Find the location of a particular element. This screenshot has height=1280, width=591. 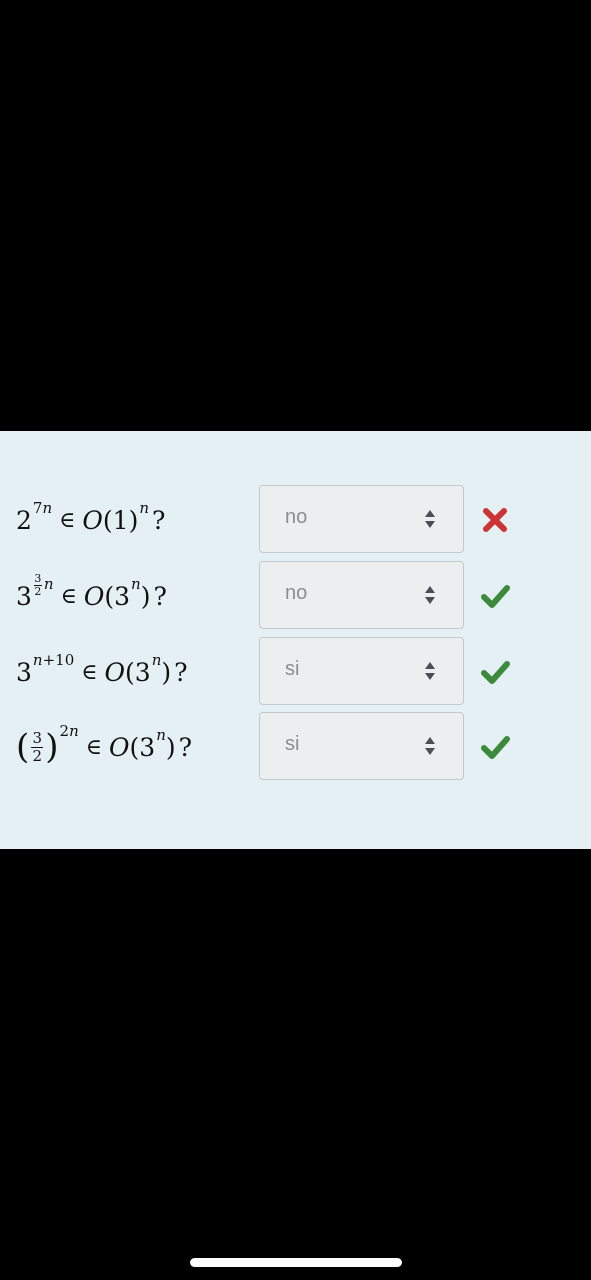

question-expression-3: 3 n+10 ∈ O (3 n)? is located at coordinates (102, 669).